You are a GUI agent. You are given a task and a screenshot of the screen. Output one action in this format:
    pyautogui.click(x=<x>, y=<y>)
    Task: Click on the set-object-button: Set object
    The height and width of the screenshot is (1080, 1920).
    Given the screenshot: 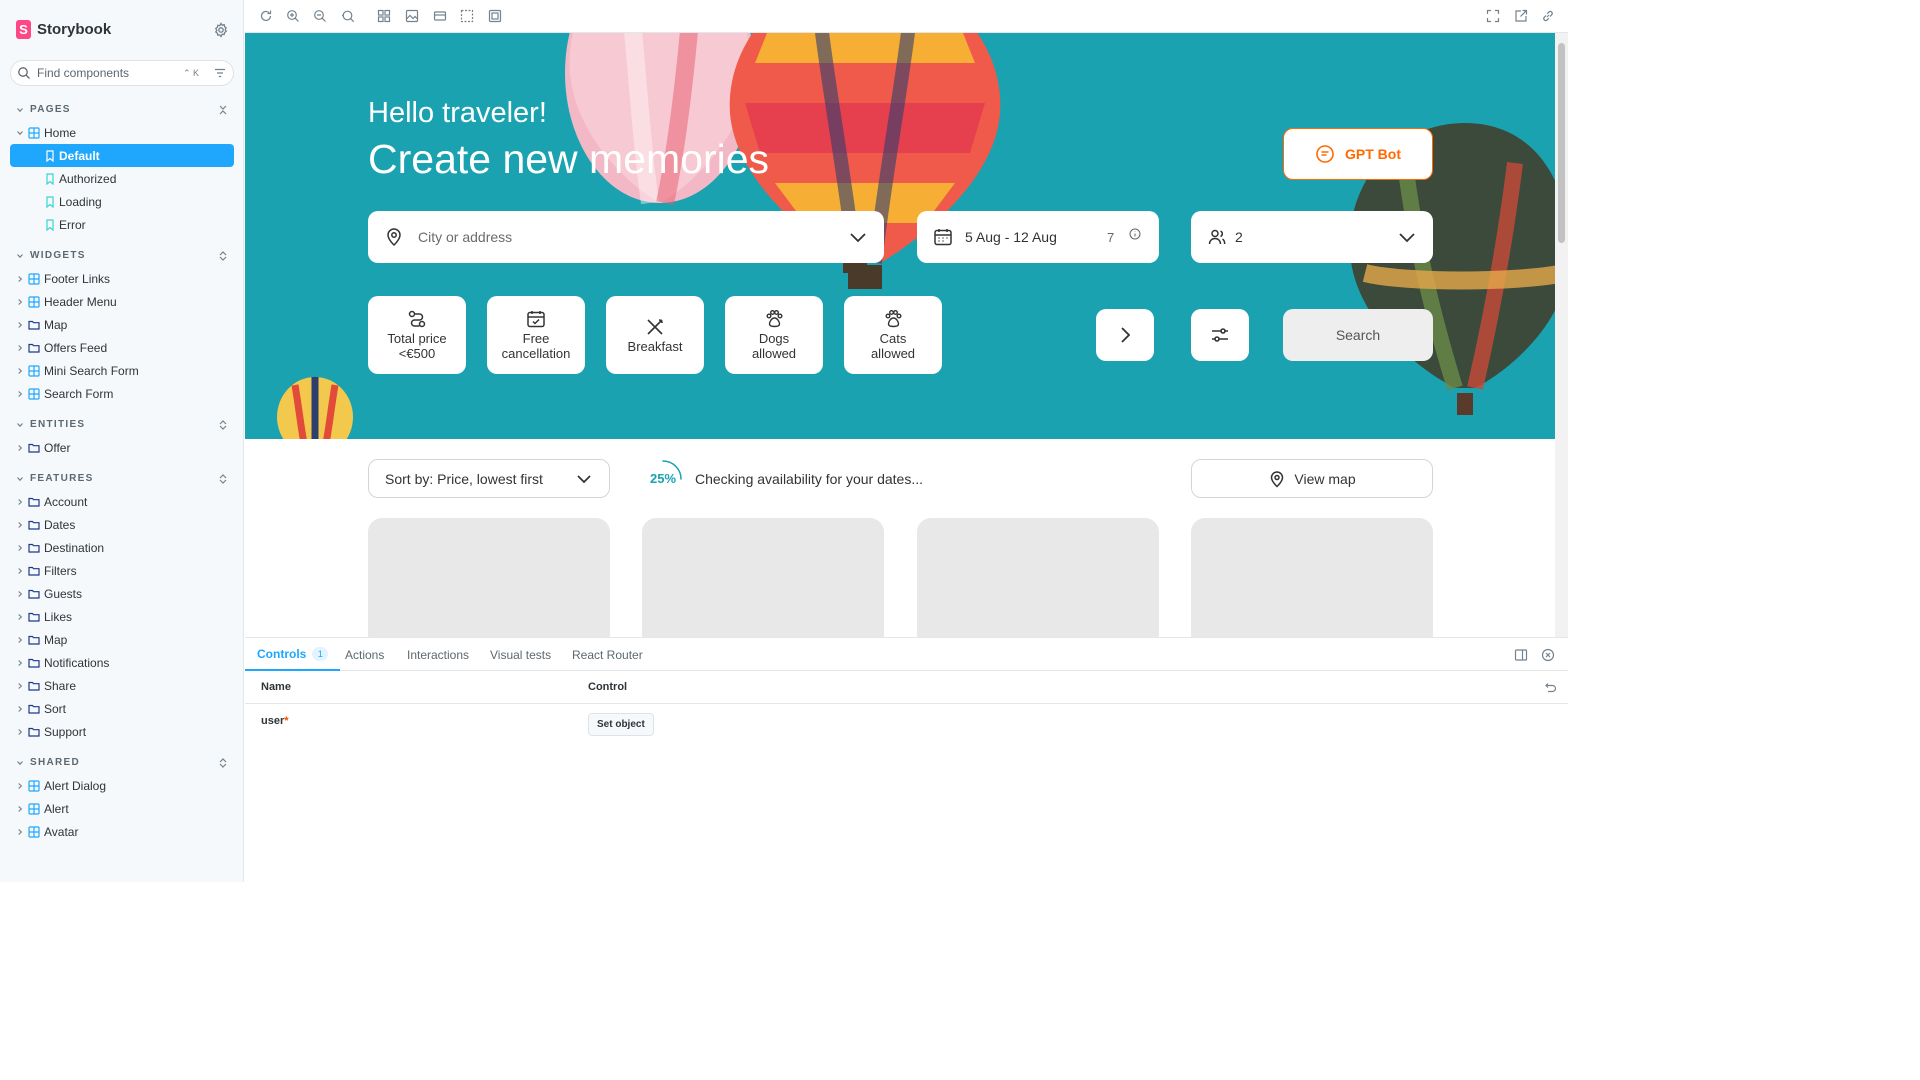 What is the action you would take?
    pyautogui.click(x=621, y=724)
    